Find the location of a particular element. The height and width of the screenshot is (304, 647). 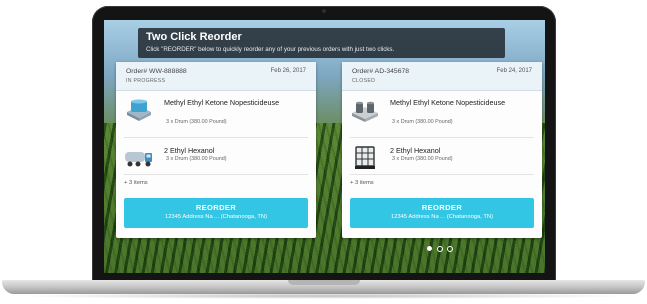

order-date: Feb 24, 2017 is located at coordinates (514, 71).